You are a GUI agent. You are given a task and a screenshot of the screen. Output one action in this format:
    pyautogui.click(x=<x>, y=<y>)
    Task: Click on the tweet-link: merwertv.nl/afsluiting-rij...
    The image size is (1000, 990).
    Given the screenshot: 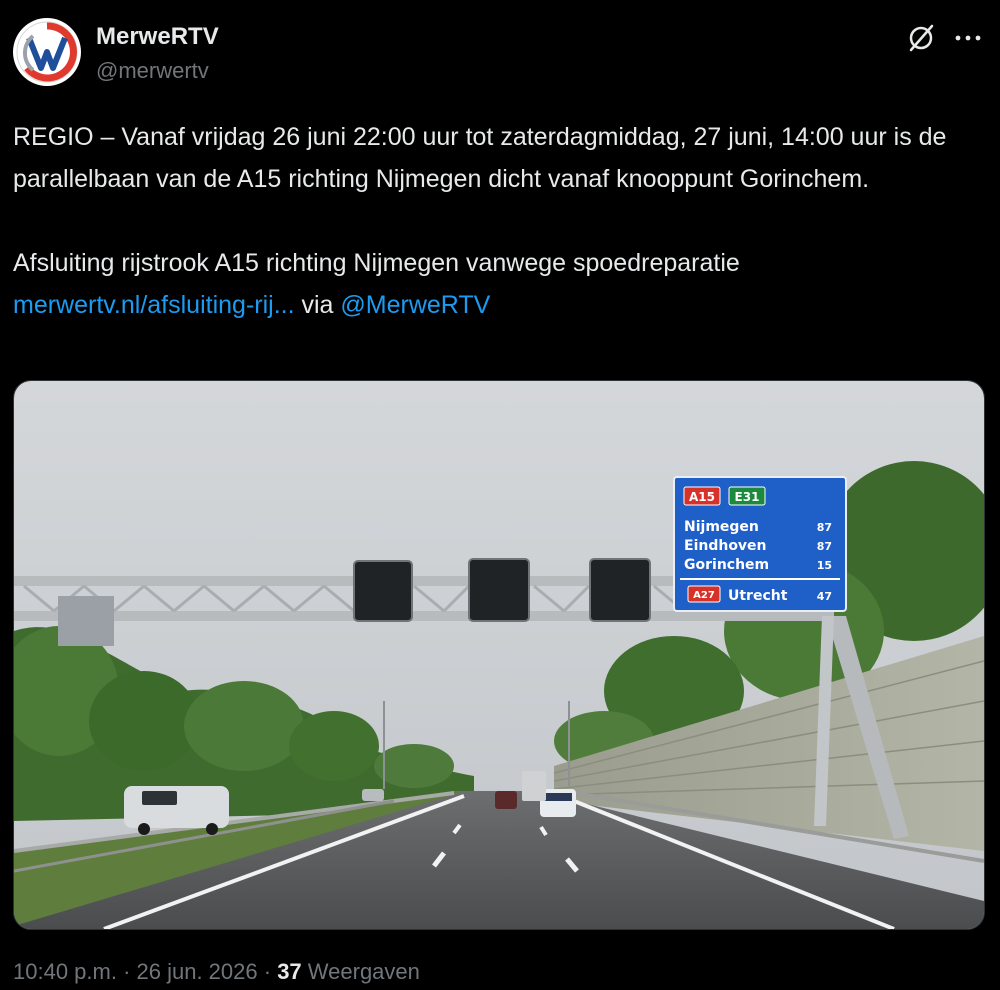 What is the action you would take?
    pyautogui.click(x=154, y=305)
    